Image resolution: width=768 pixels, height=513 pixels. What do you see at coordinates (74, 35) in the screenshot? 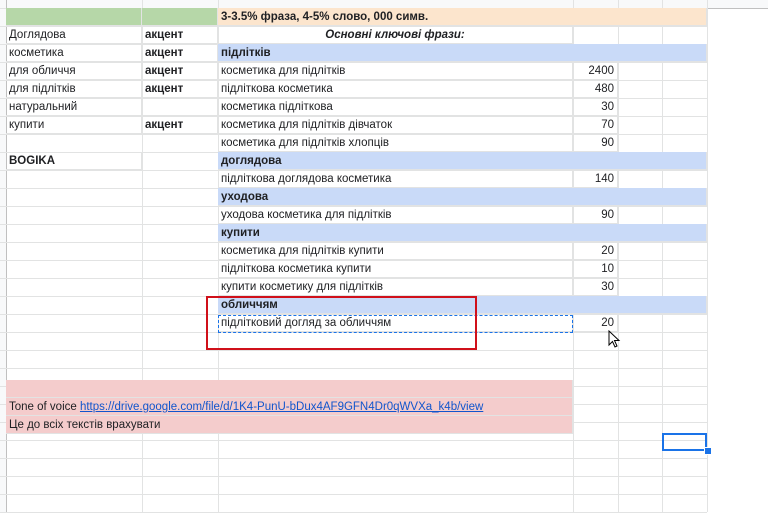
I see `word-cell: Доглядова` at bounding box center [74, 35].